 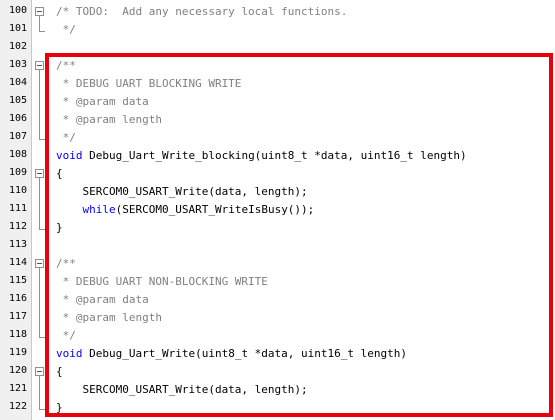 What do you see at coordinates (17, 244) in the screenshot?
I see `line-number: 113` at bounding box center [17, 244].